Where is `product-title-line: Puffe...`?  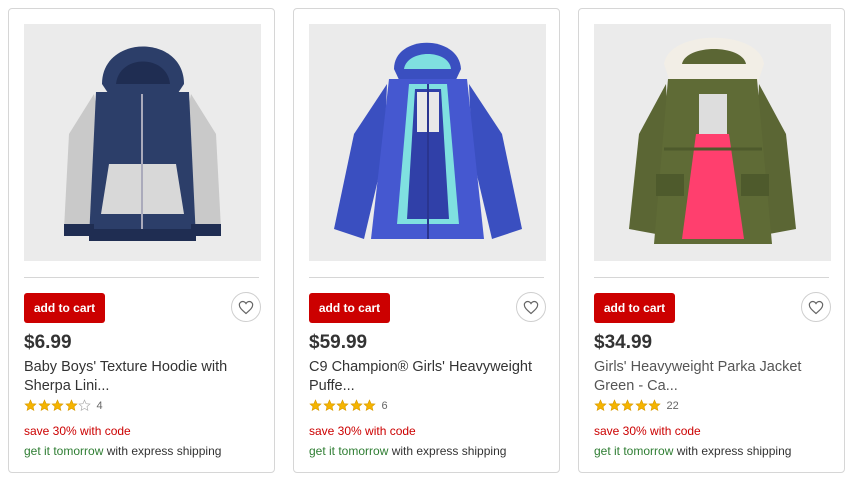 product-title-line: Puffe... is located at coordinates (426, 386).